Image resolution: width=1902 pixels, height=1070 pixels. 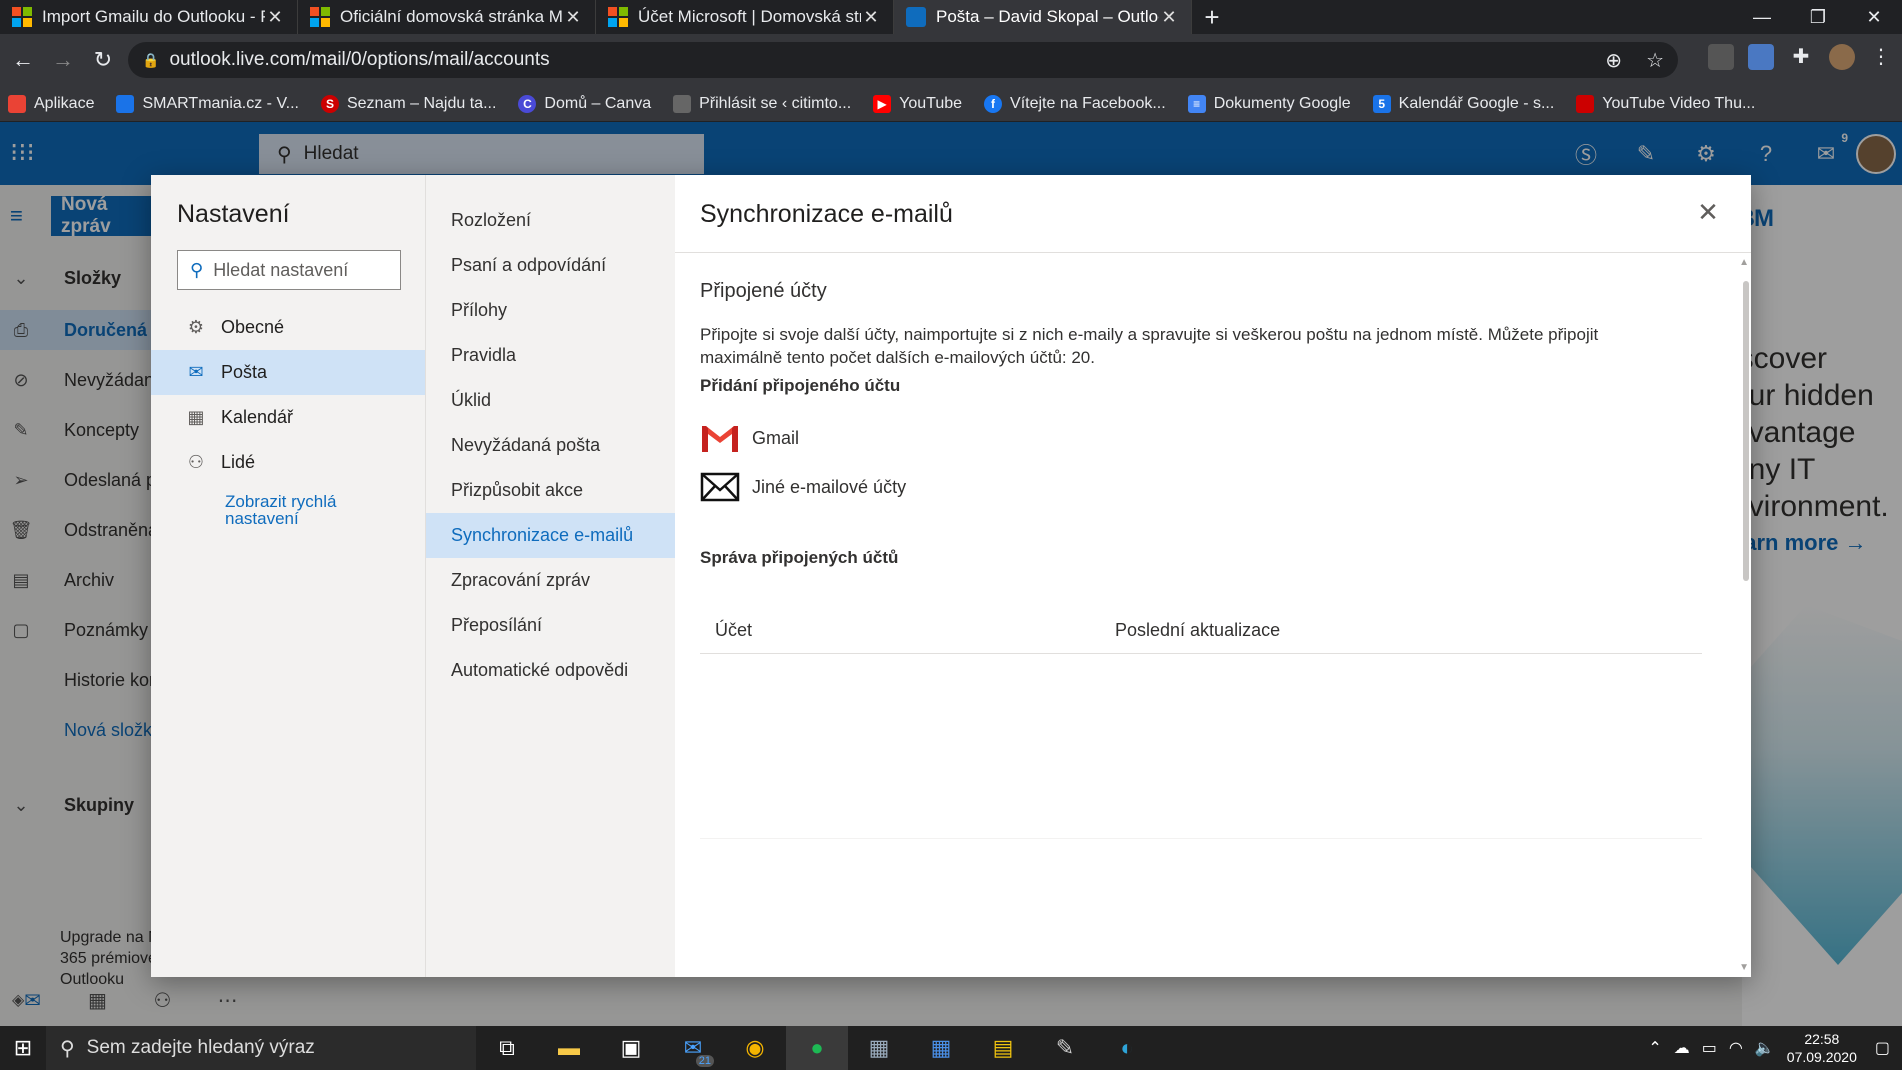 What do you see at coordinates (879, 1048) in the screenshot?
I see `calculator-icon: ▦` at bounding box center [879, 1048].